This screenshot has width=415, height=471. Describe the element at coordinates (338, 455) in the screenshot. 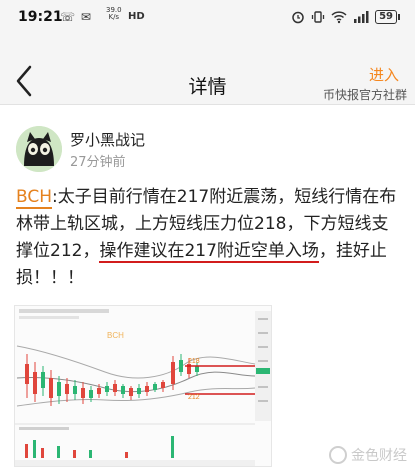

I see `watermark-logo-icon` at that location.